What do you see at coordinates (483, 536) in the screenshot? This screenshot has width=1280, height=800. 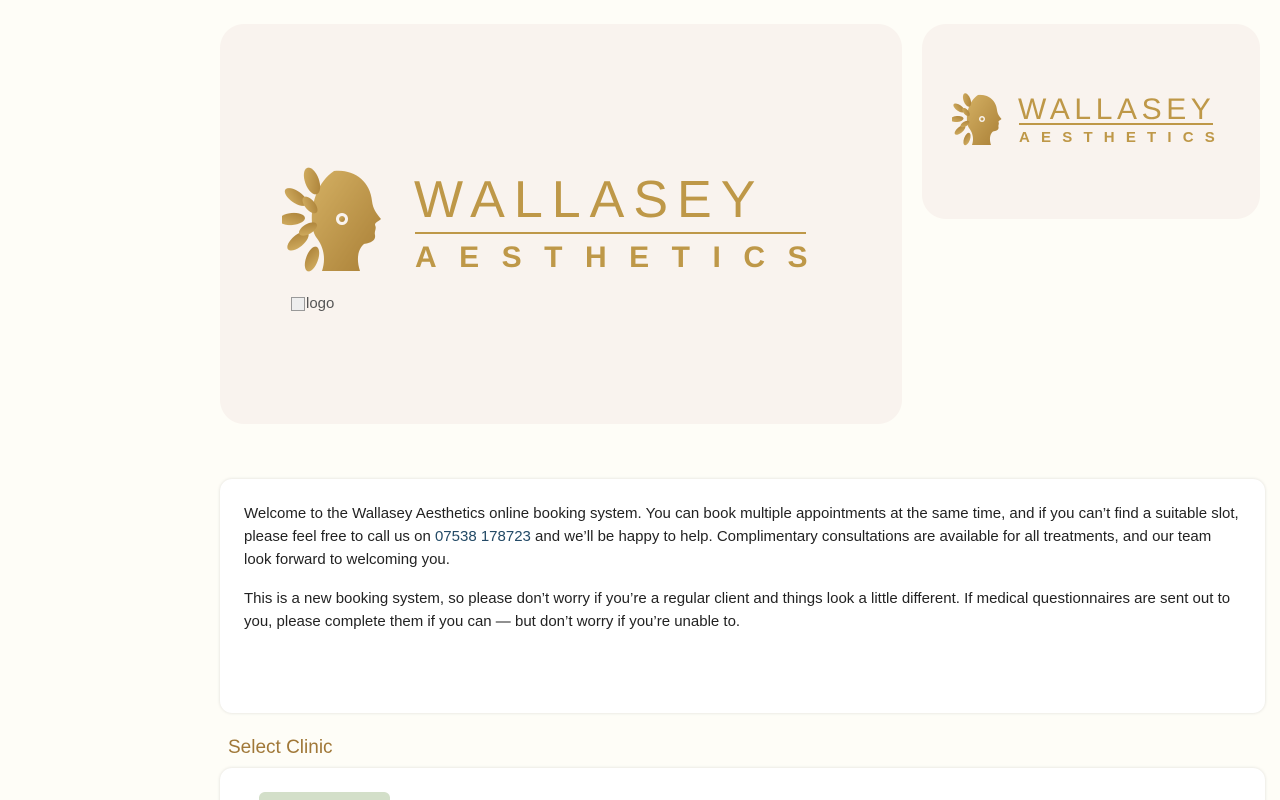 I see `phone-link: 07538 178723` at bounding box center [483, 536].